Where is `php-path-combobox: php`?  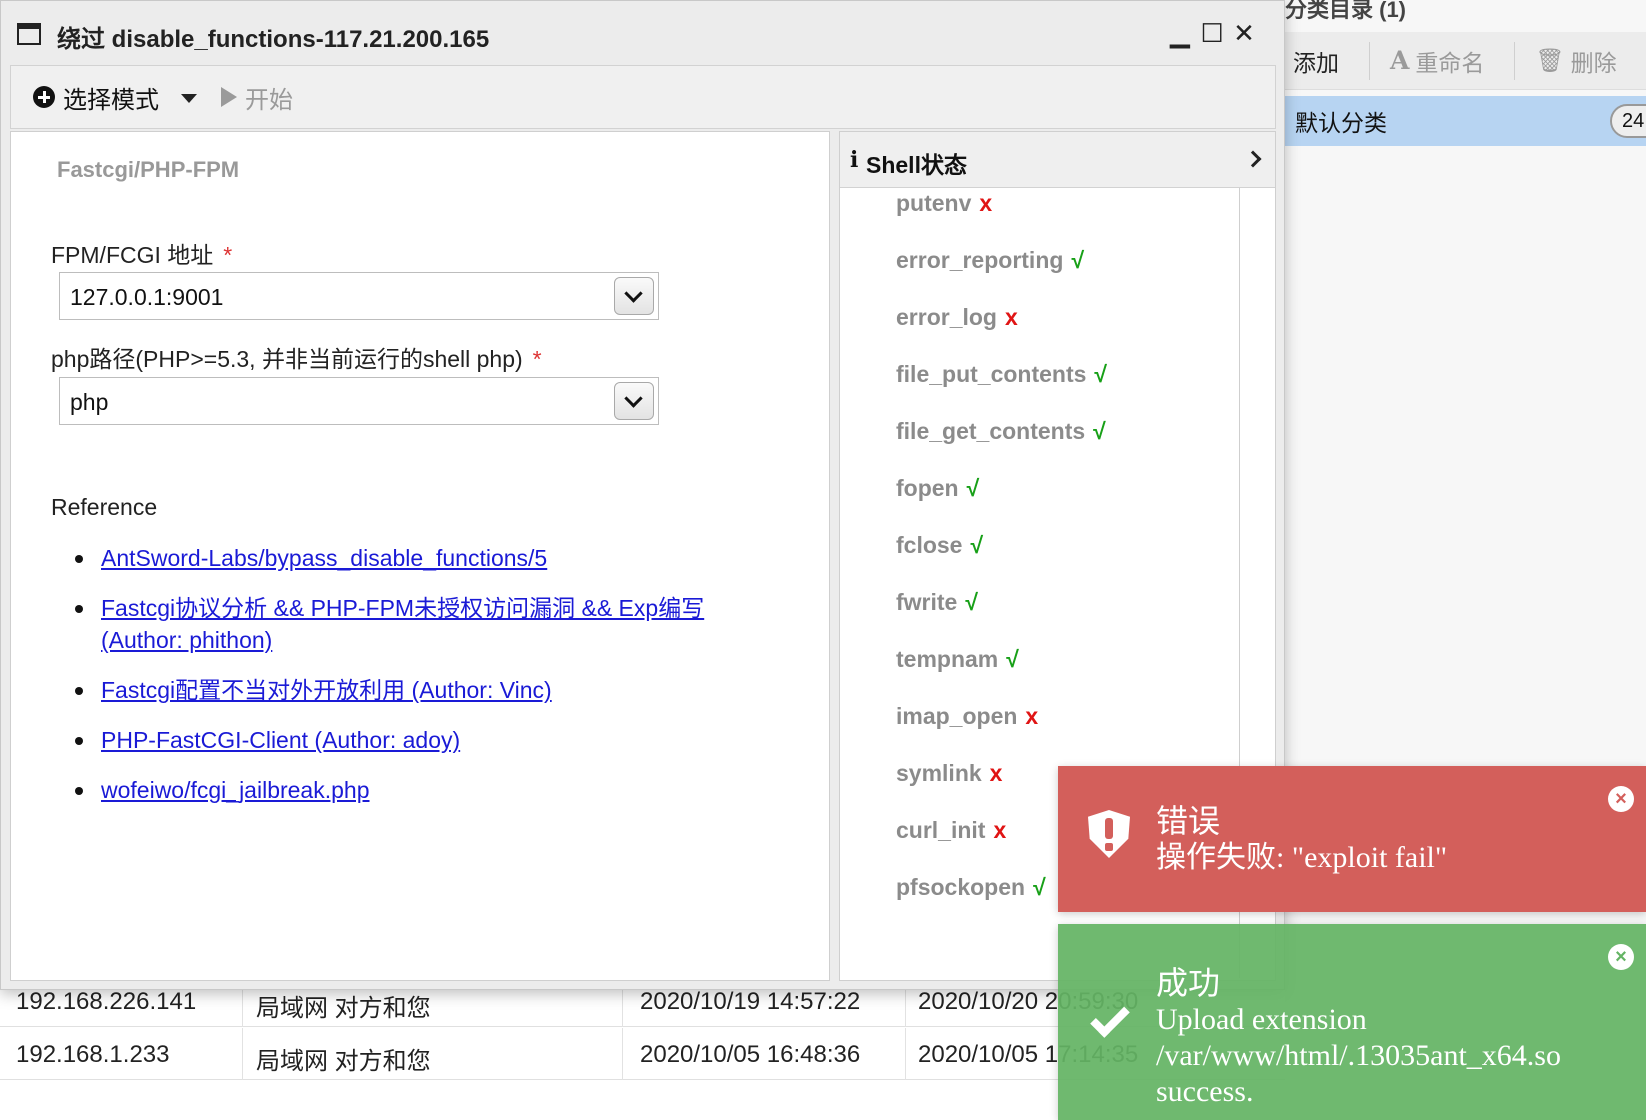
php-path-combobox: php is located at coordinates (359, 401).